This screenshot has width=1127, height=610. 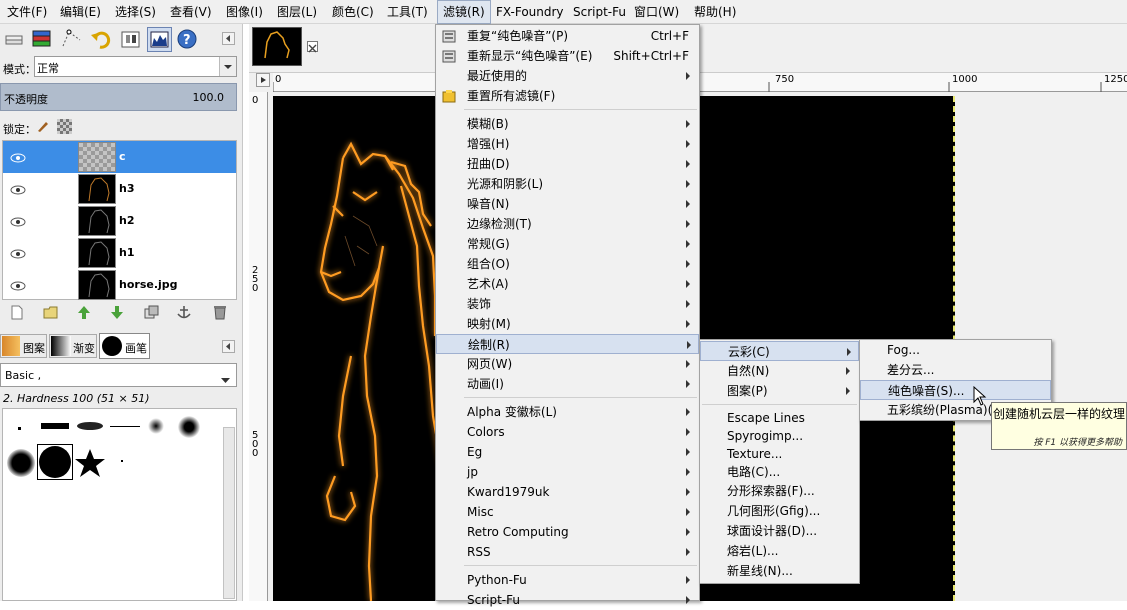 What do you see at coordinates (263, 80) in the screenshot?
I see `quick-mask-menu-icon` at bounding box center [263, 80].